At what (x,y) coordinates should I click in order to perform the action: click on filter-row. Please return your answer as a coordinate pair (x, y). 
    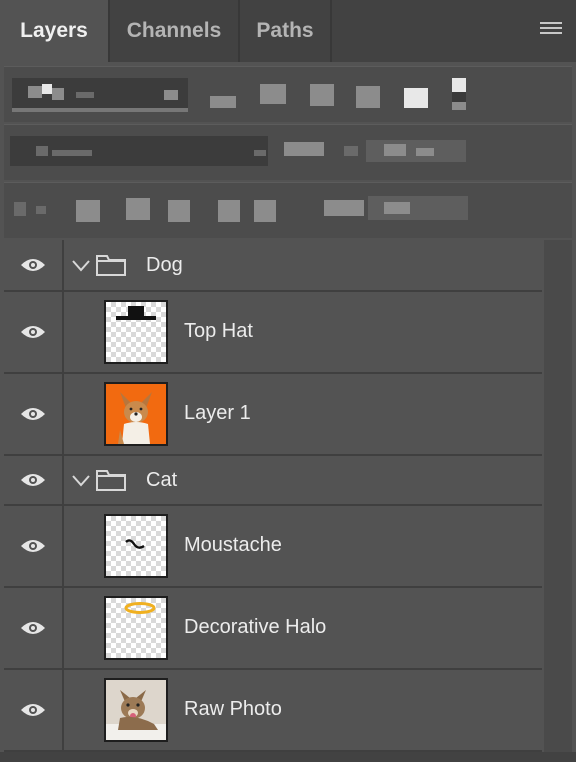
    Looking at the image, I should click on (288, 94).